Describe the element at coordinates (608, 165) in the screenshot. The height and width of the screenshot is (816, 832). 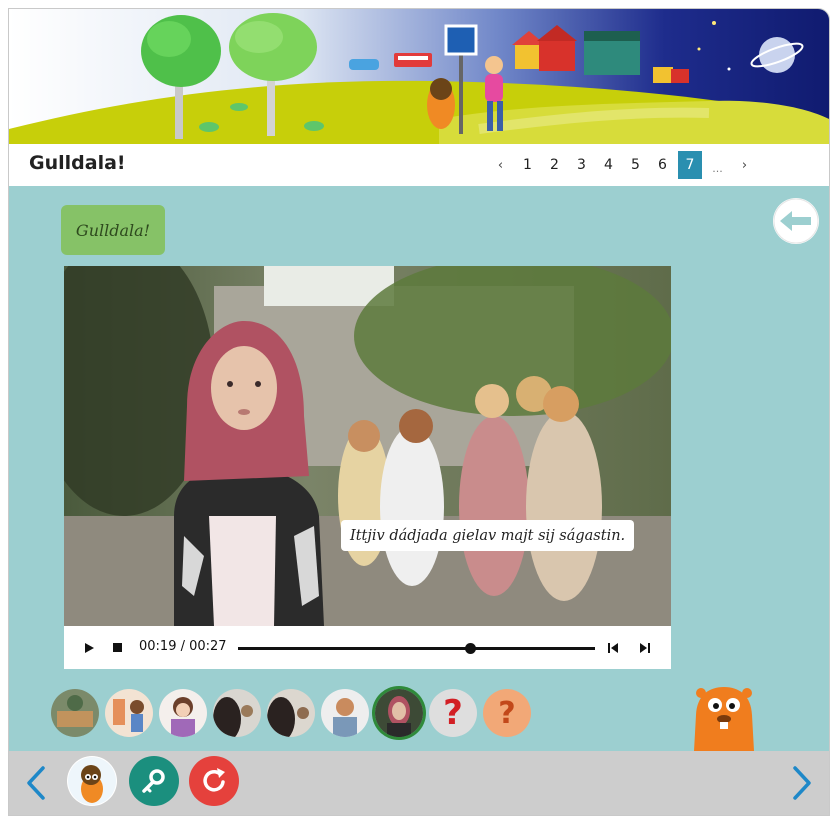
I see `page-link-4: 4` at that location.